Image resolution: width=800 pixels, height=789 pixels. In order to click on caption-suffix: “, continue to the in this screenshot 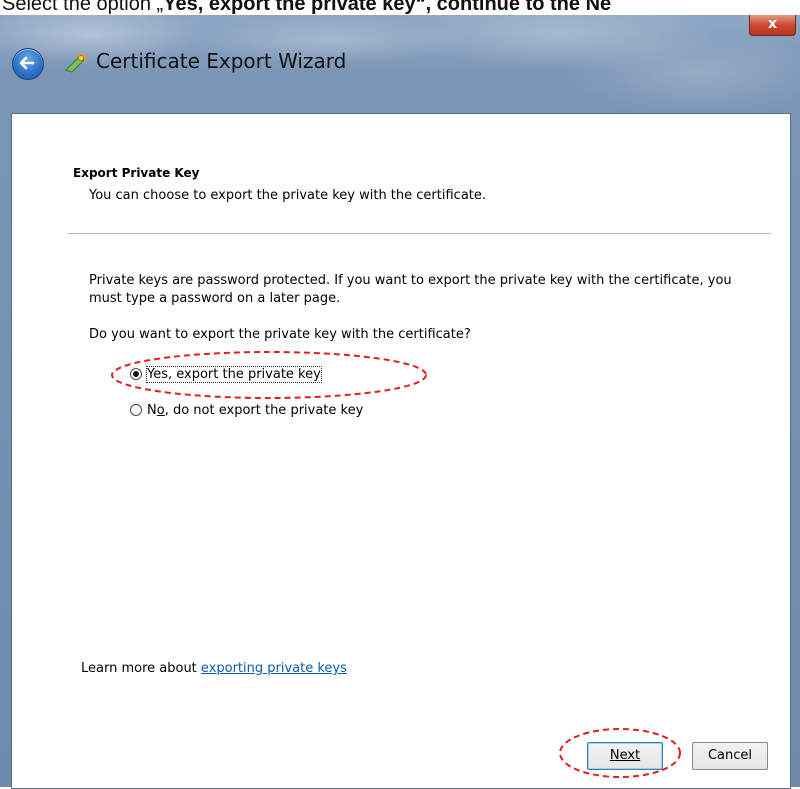, I will do `click(500, 7)`.